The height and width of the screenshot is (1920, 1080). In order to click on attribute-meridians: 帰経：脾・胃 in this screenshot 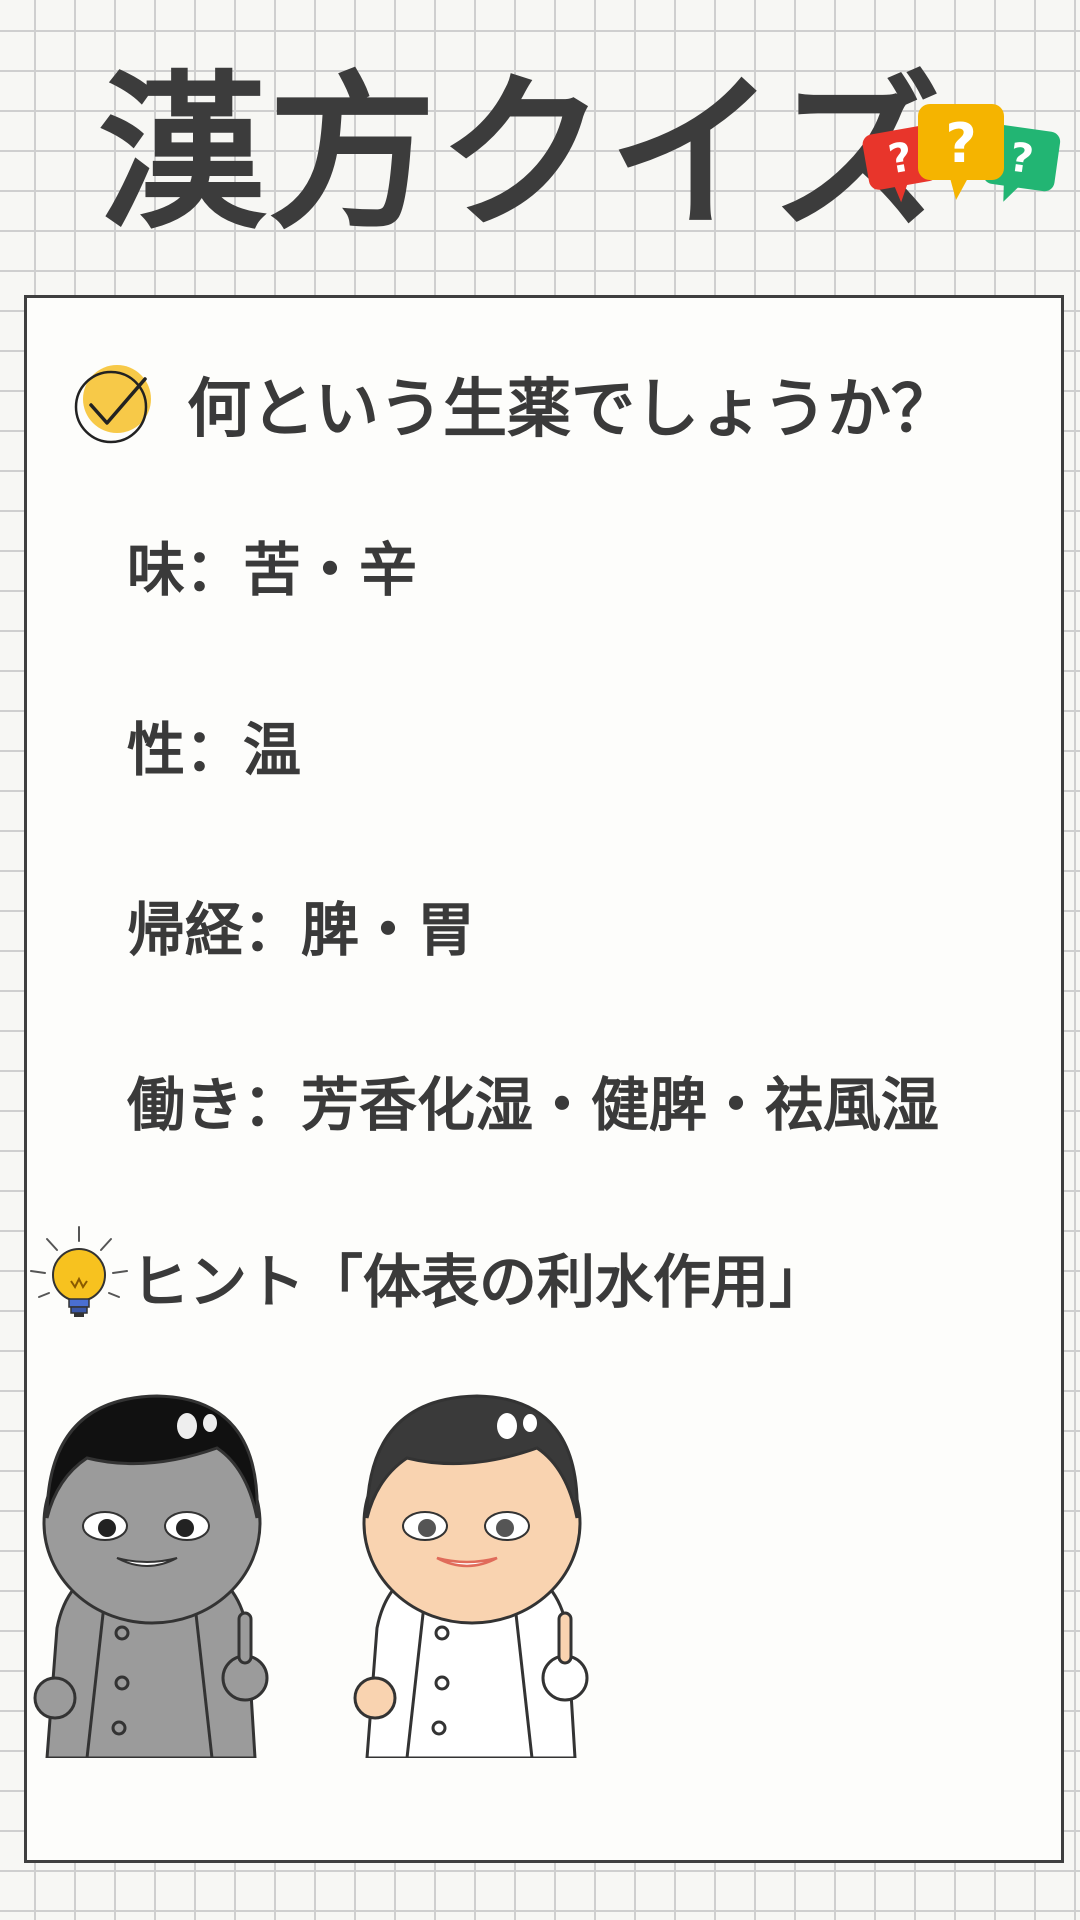, I will do `click(301, 930)`.